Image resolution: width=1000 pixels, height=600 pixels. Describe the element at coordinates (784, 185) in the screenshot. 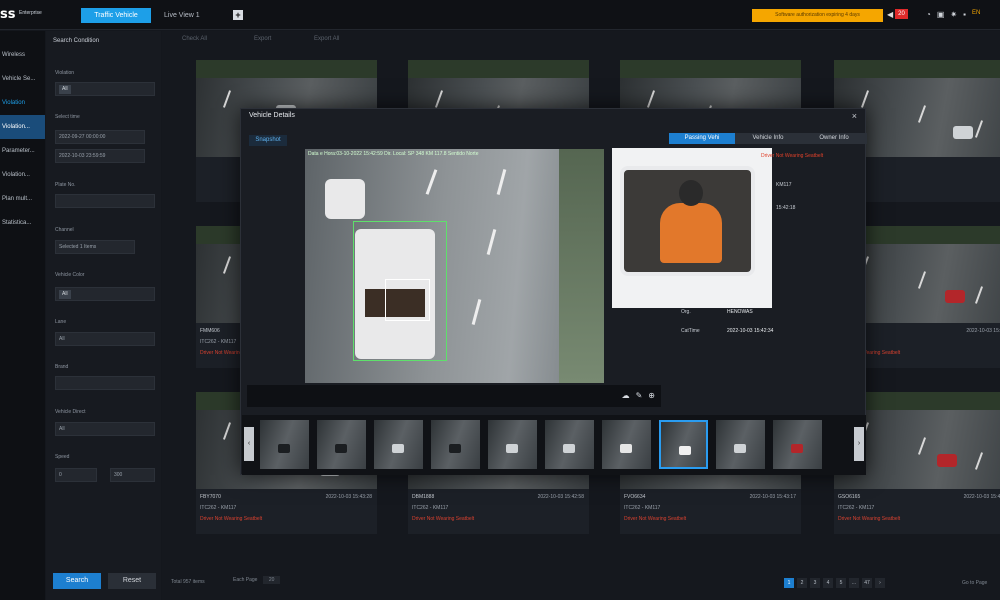

I see `info-line: KM117` at that location.